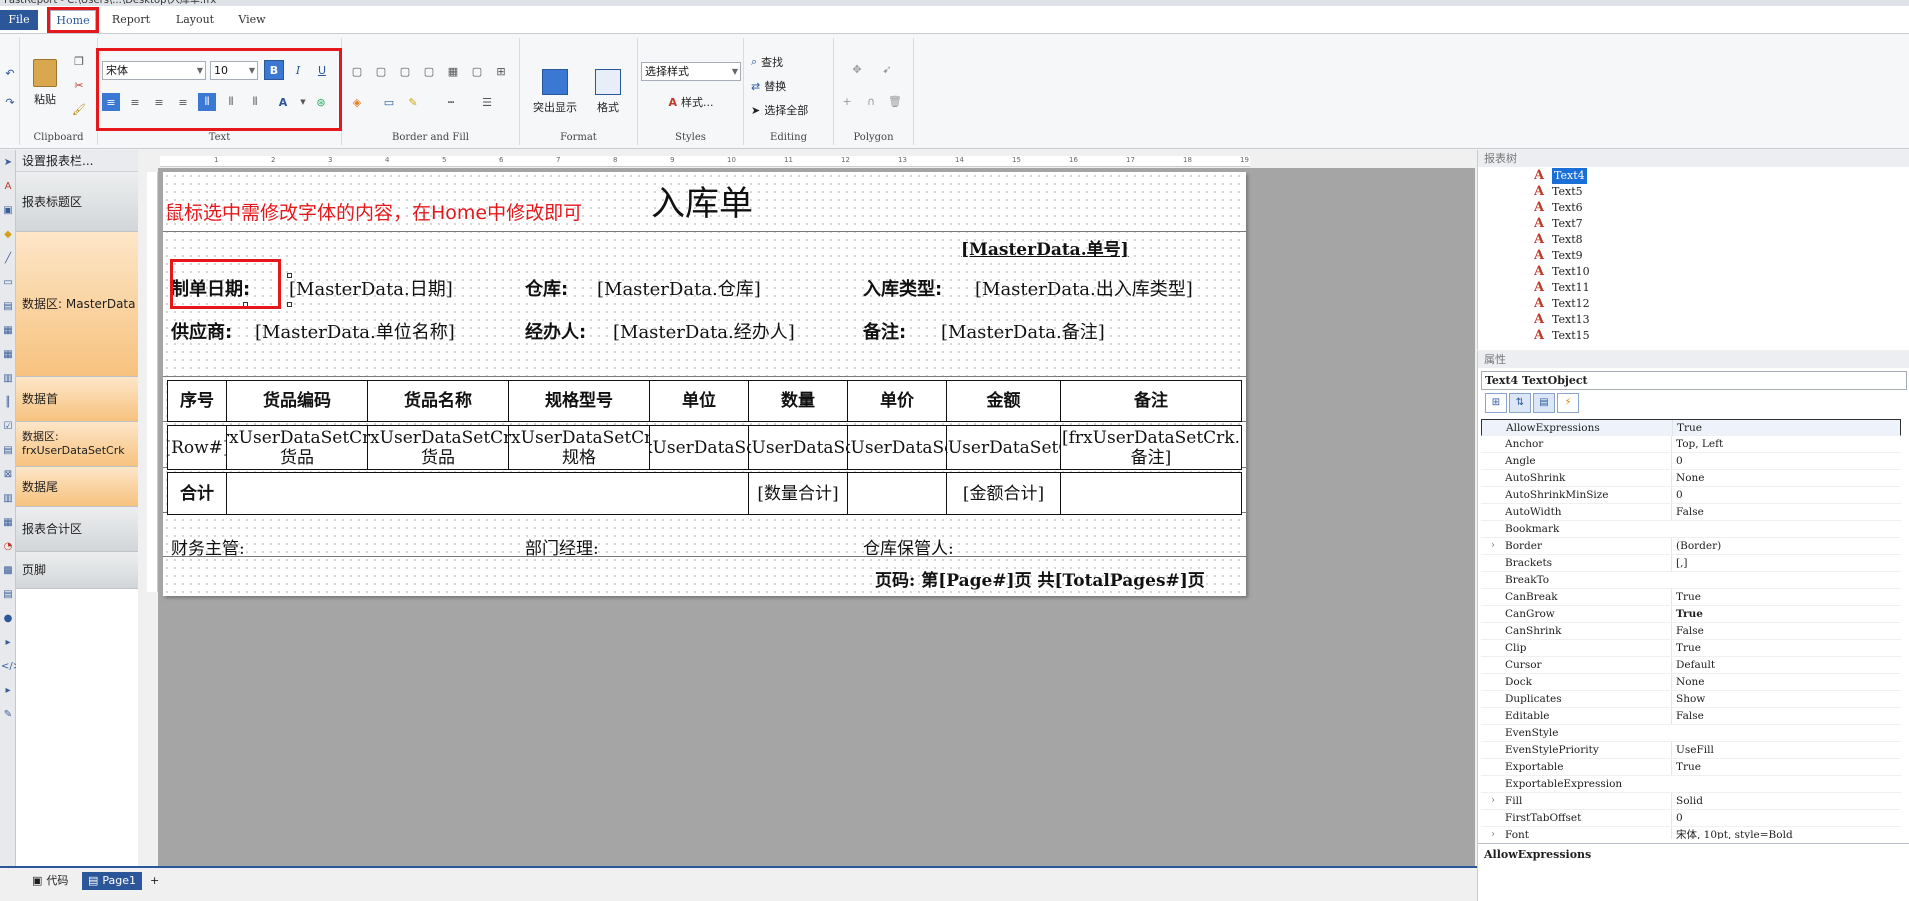  Describe the element at coordinates (1045, 247) in the screenshot. I see `order-number-field: [MasterData.单号]` at that location.